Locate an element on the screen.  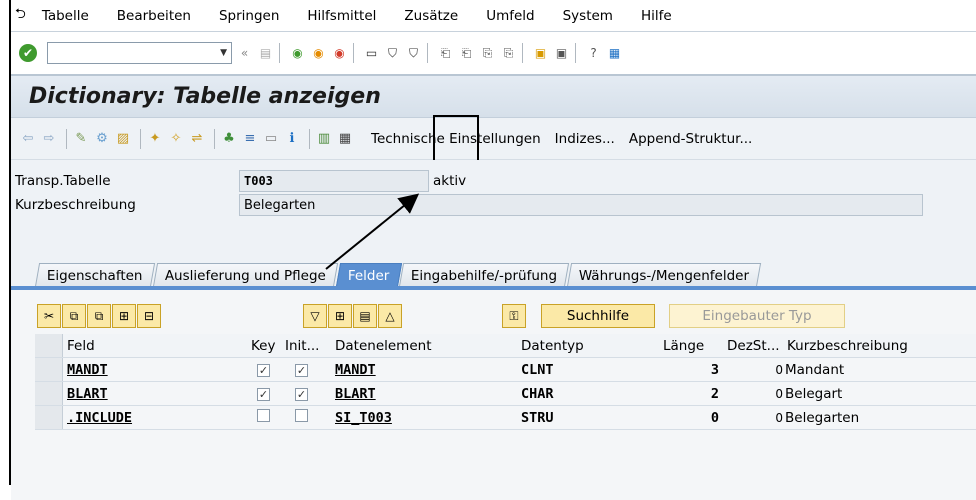
cell-laenge: 0 is located at coordinates (691, 418).